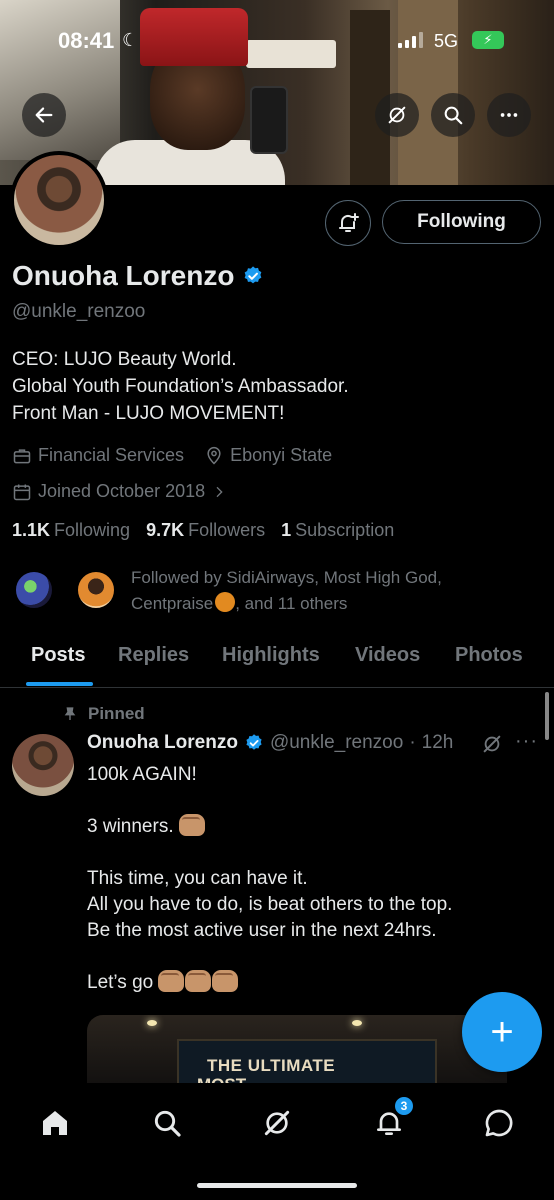  I want to click on status-time: 08:41, so click(86, 40).